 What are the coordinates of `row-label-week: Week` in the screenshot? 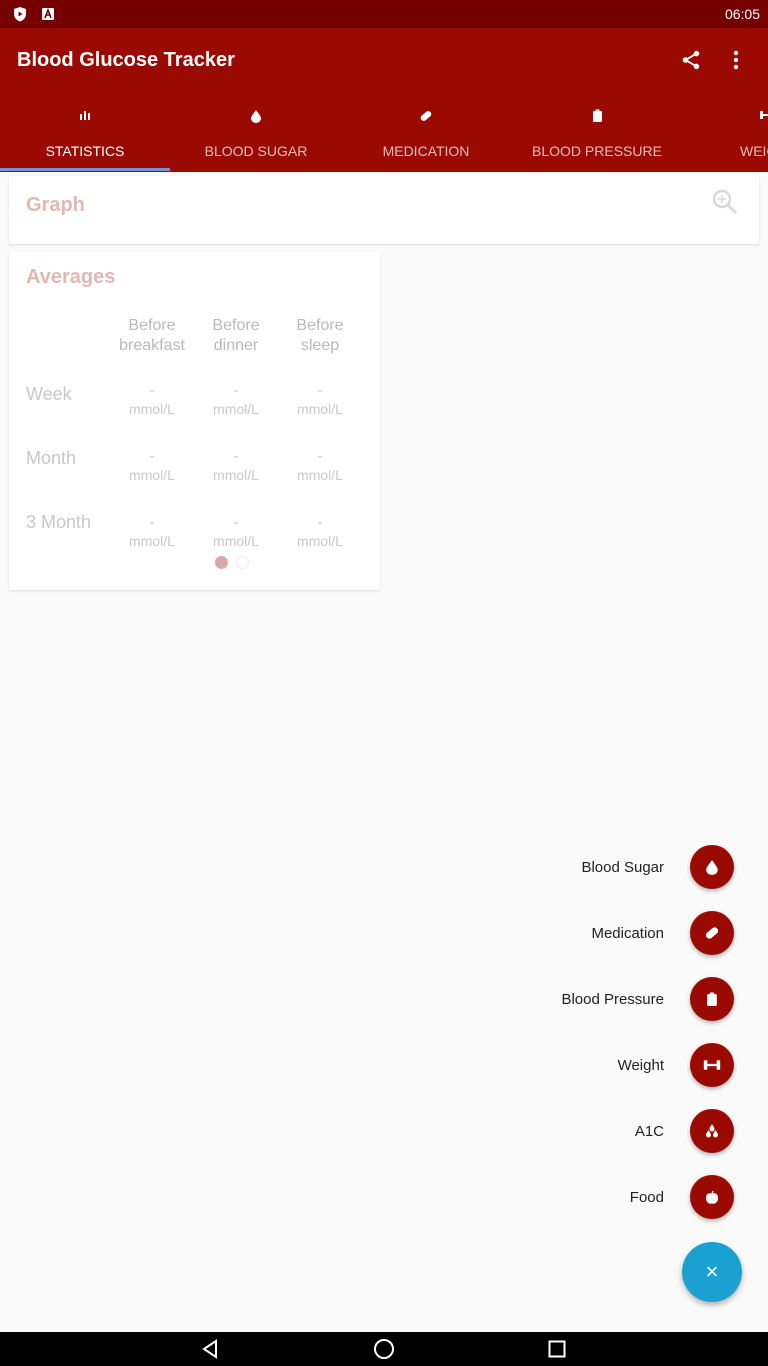 It's located at (49, 394).